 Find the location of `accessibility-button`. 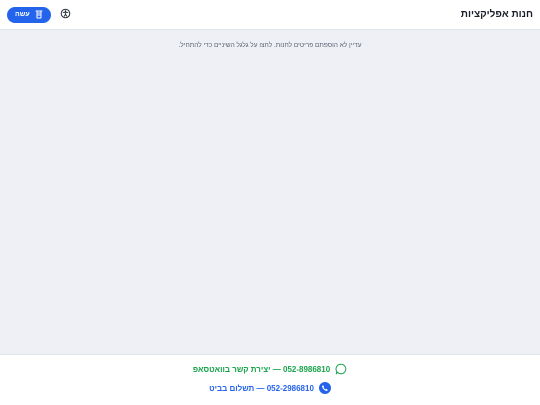

accessibility-button is located at coordinates (66, 15).